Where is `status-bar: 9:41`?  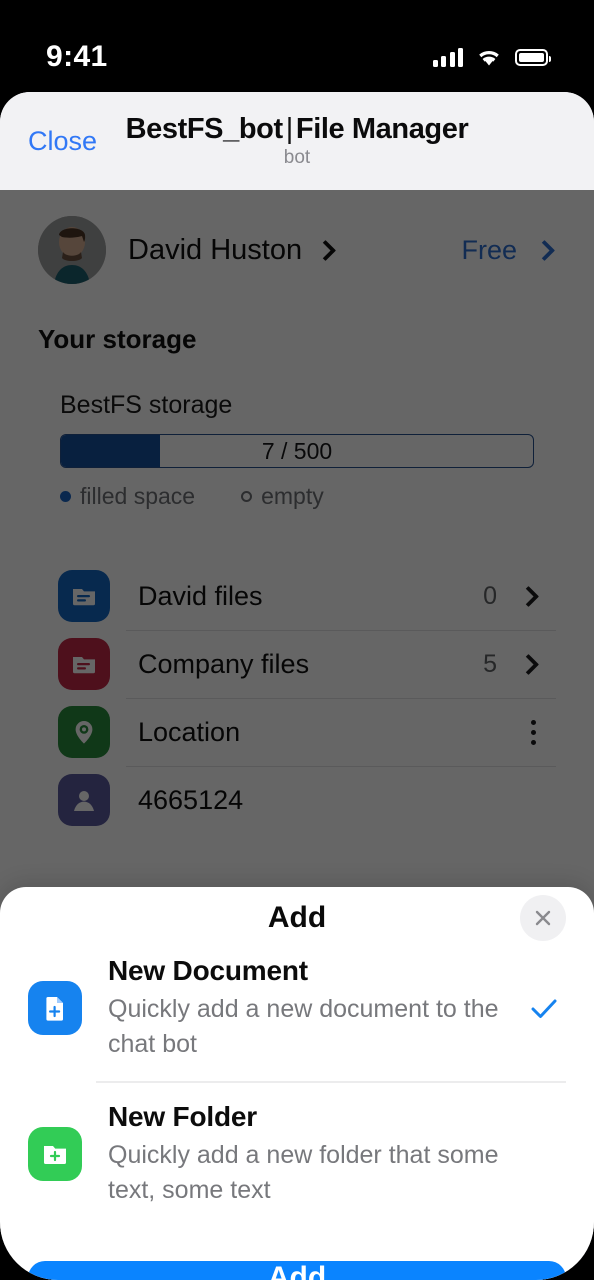 status-bar: 9:41 is located at coordinates (297, 44).